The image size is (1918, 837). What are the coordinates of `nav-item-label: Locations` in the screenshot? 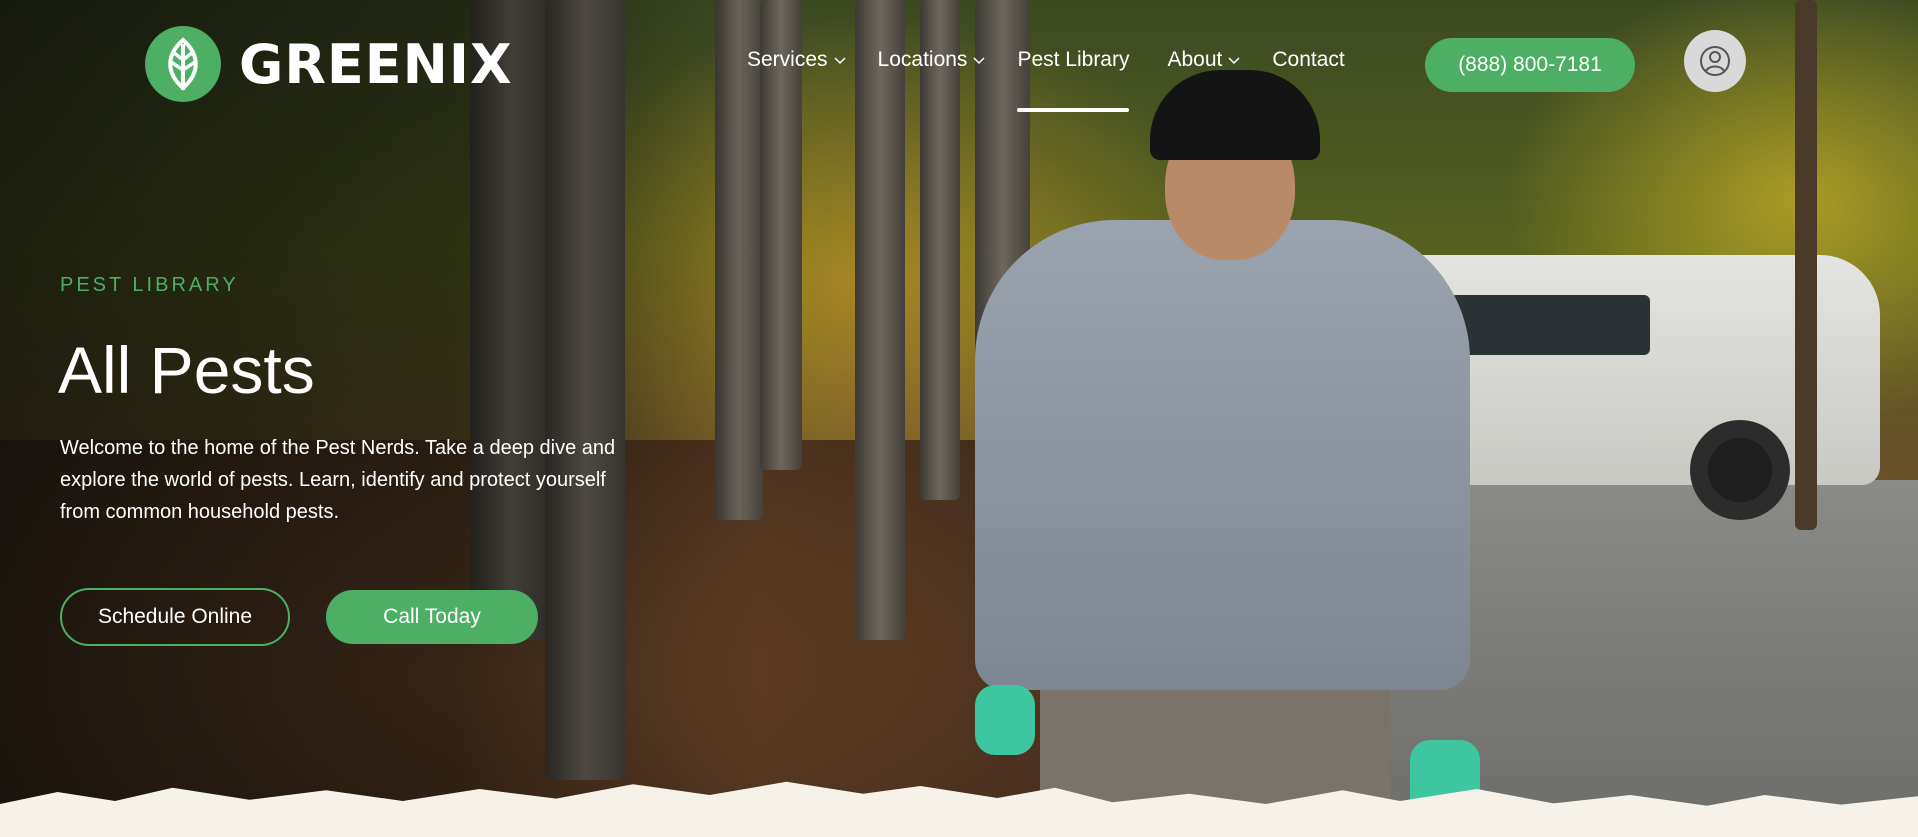 It's located at (922, 59).